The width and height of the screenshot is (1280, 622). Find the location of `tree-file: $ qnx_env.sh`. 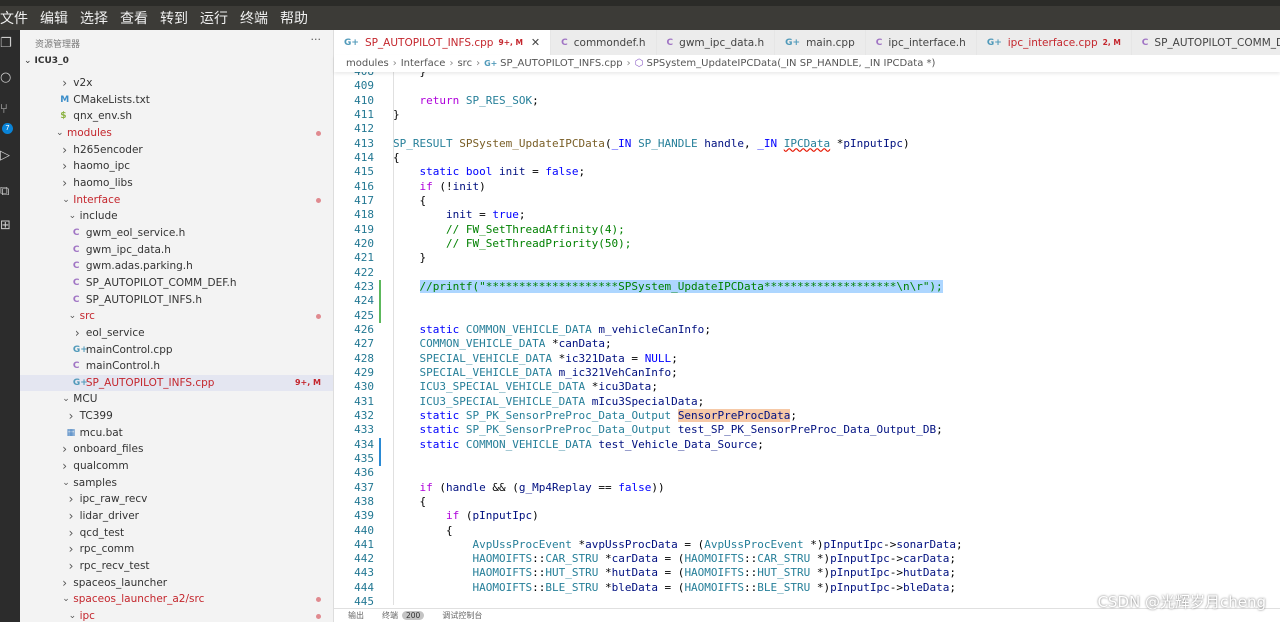

tree-file: $ qnx_env.sh is located at coordinates (176, 116).